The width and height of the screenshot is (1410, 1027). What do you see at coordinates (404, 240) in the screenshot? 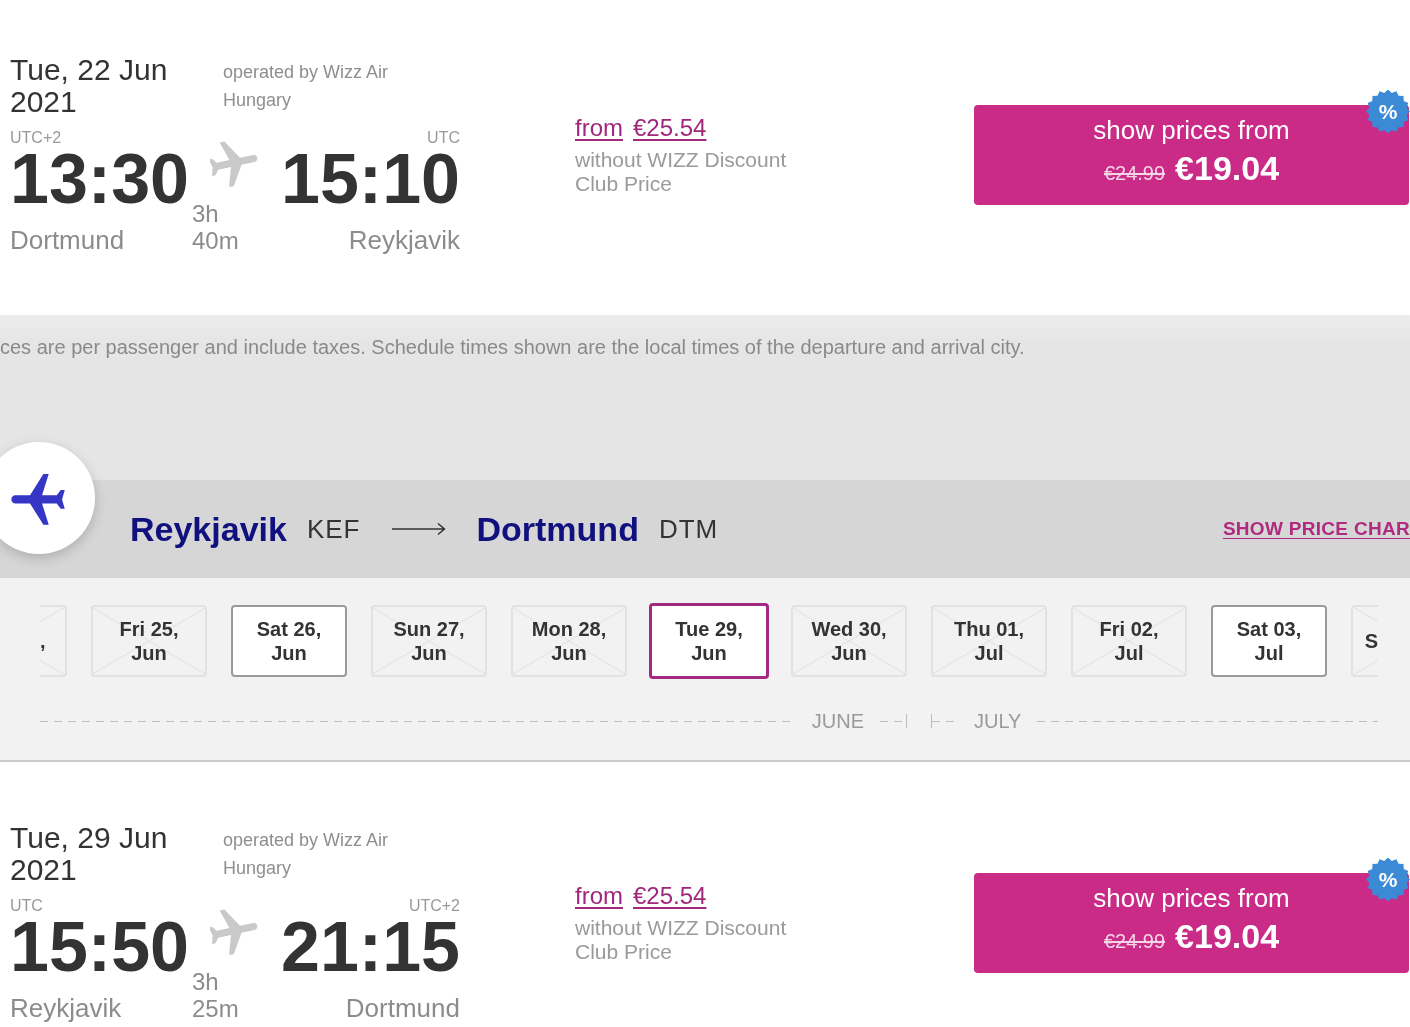
I see `arrival-city: Reykjavik` at bounding box center [404, 240].